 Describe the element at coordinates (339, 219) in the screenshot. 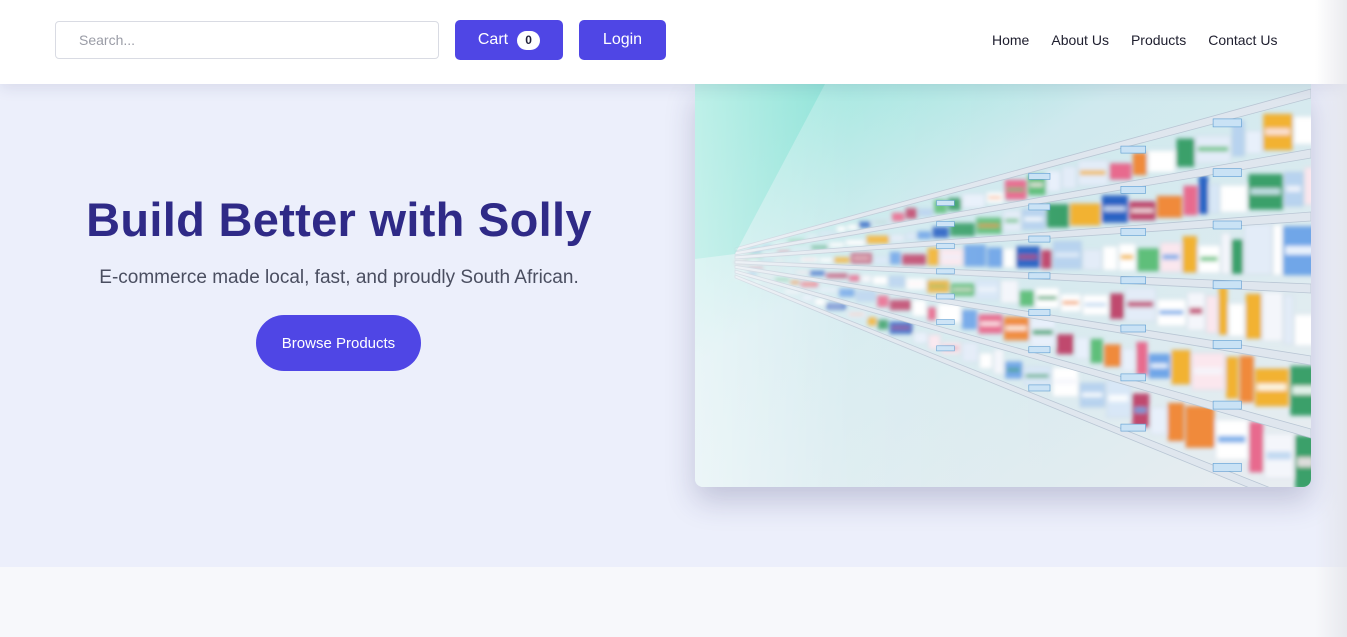

I see `hero-title: Build Better with Solly` at that location.